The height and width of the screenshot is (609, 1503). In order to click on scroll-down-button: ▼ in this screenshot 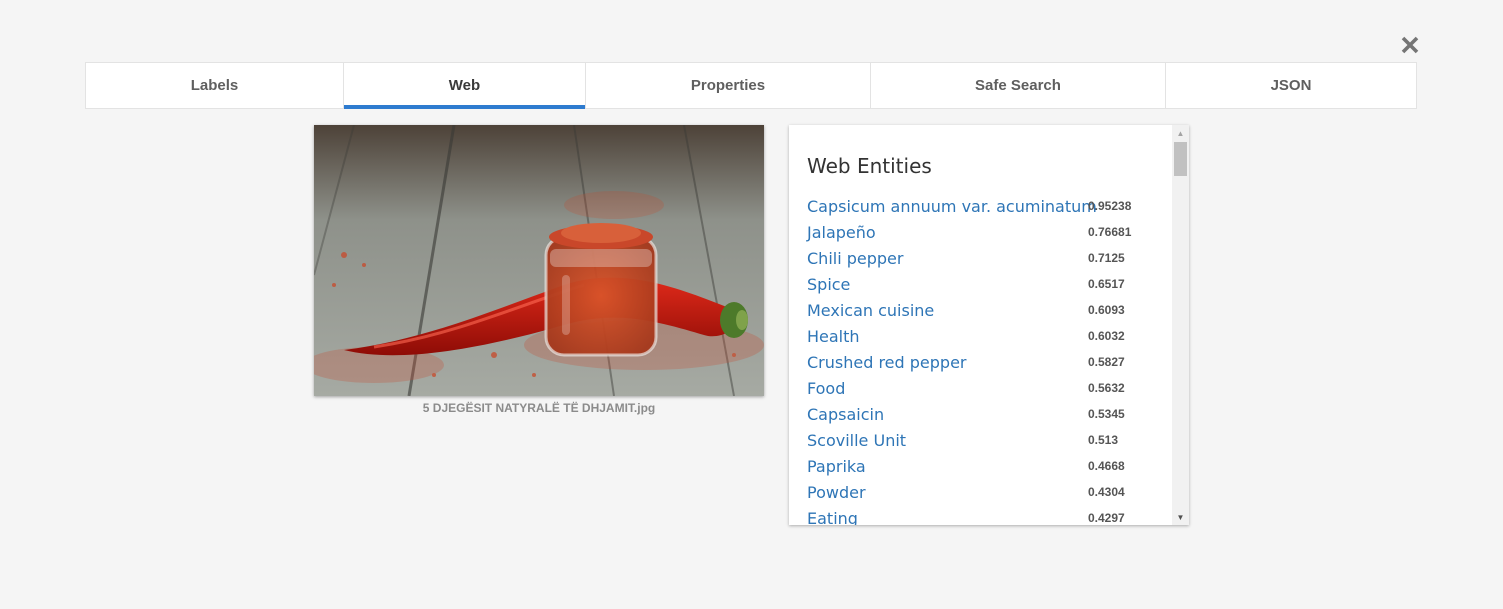, I will do `click(1180, 517)`.